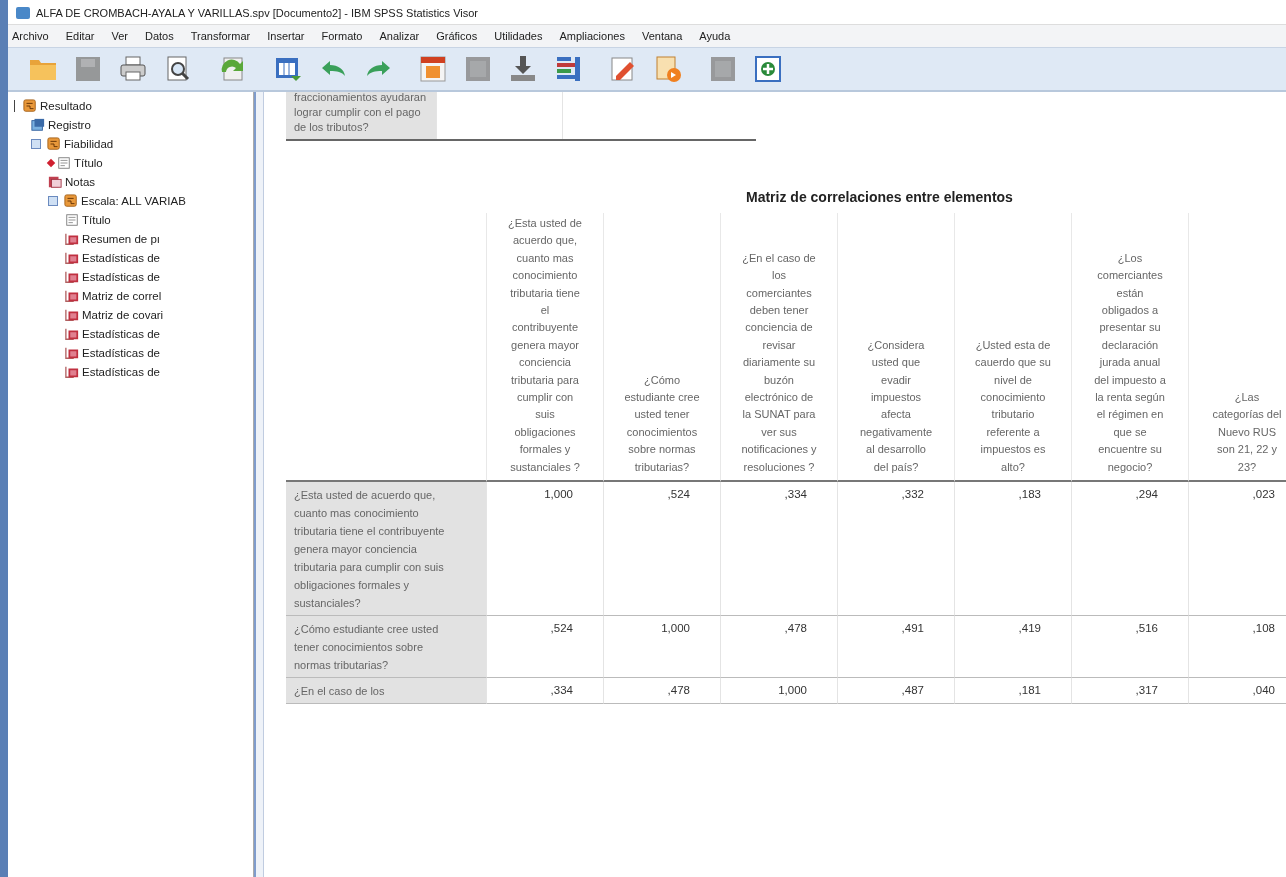  What do you see at coordinates (433, 69) in the screenshot?
I see `window-icon` at bounding box center [433, 69].